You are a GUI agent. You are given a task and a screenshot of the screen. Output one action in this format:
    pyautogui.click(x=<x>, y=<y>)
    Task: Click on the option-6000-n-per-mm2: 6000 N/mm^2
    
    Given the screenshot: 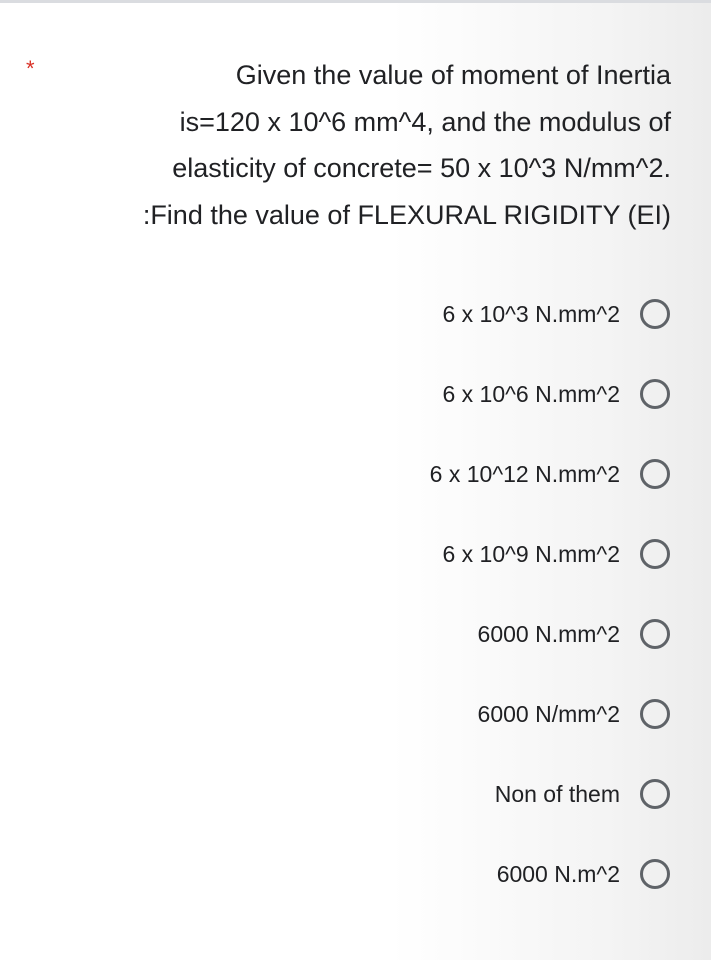 What is the action you would take?
    pyautogui.click(x=574, y=714)
    